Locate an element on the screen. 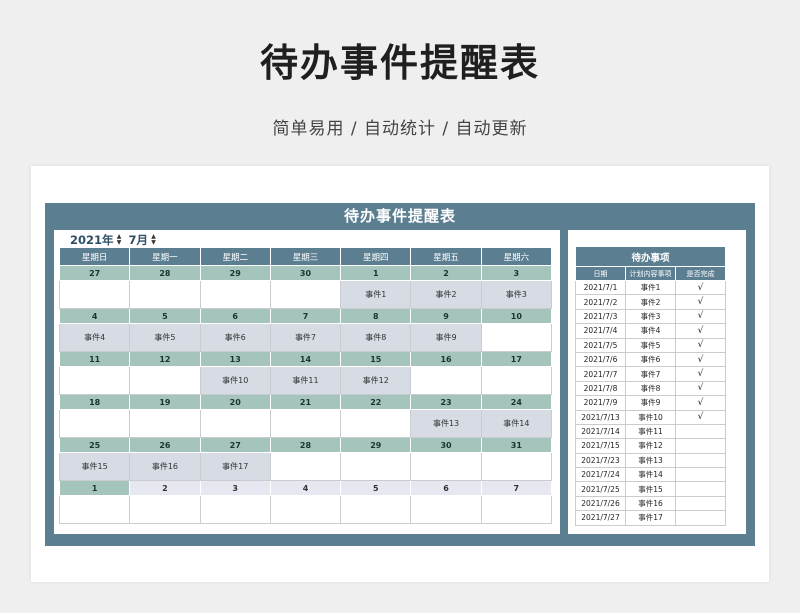  todo-item-cell: 事件4 is located at coordinates (650, 331).